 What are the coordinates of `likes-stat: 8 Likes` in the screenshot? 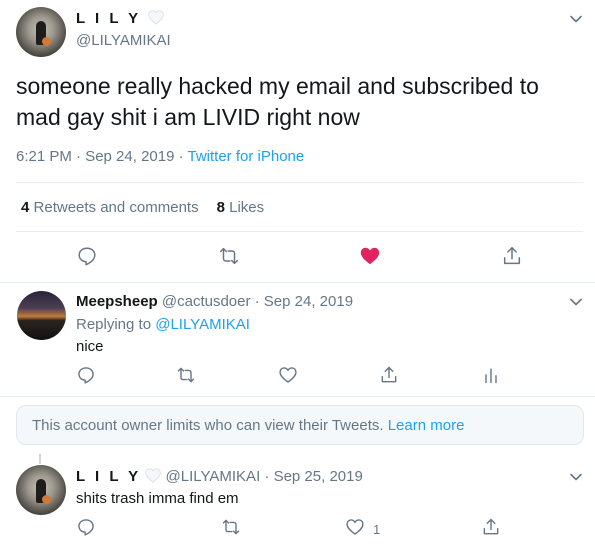 It's located at (241, 207).